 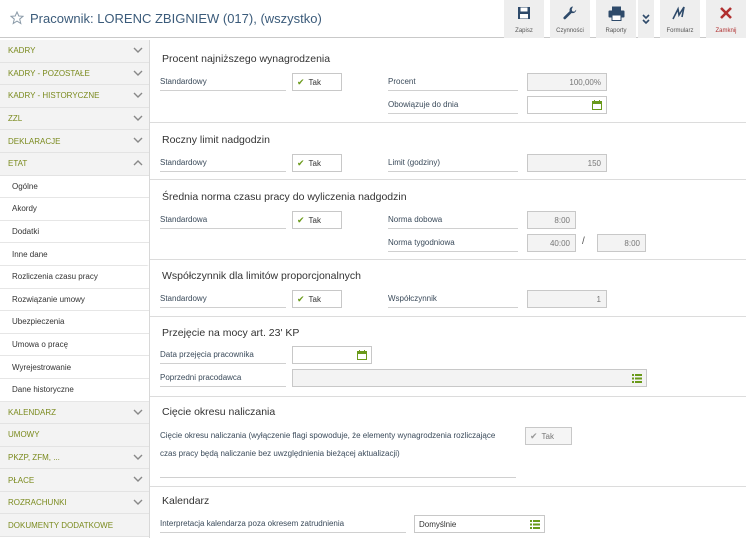 I want to click on reports-more-button, so click(x=646, y=19).